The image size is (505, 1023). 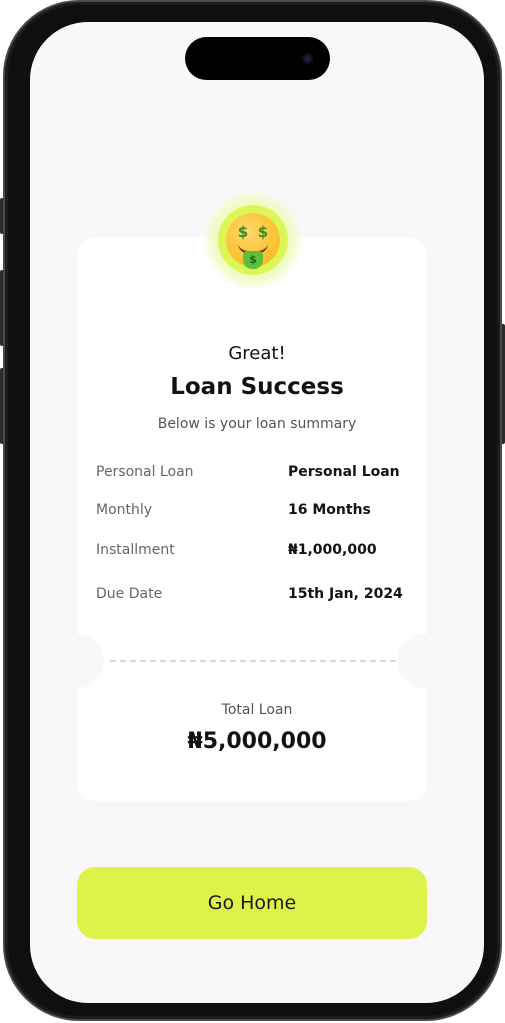 What do you see at coordinates (263, 232) in the screenshot?
I see `dollar-eye-right-icon: $` at bounding box center [263, 232].